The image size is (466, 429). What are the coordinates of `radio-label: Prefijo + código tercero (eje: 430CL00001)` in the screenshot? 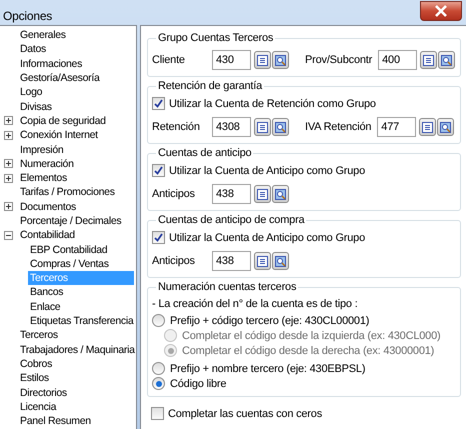 It's located at (270, 320).